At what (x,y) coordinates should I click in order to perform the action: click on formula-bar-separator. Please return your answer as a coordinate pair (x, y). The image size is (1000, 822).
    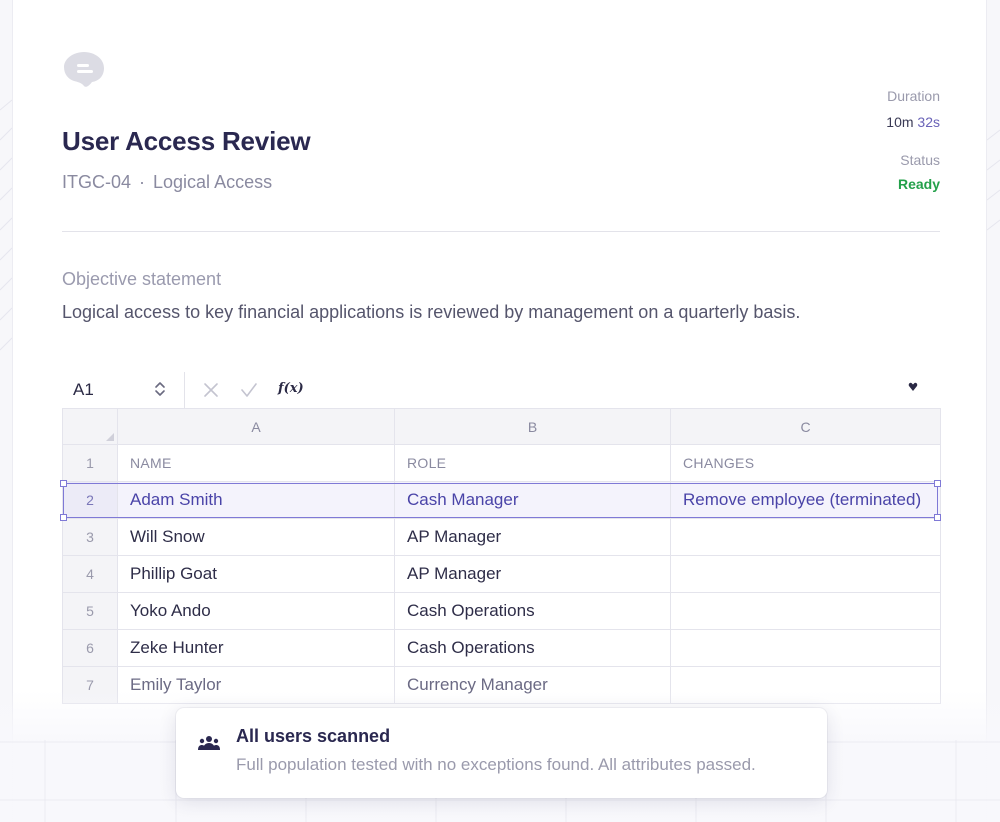
    Looking at the image, I should click on (184, 390).